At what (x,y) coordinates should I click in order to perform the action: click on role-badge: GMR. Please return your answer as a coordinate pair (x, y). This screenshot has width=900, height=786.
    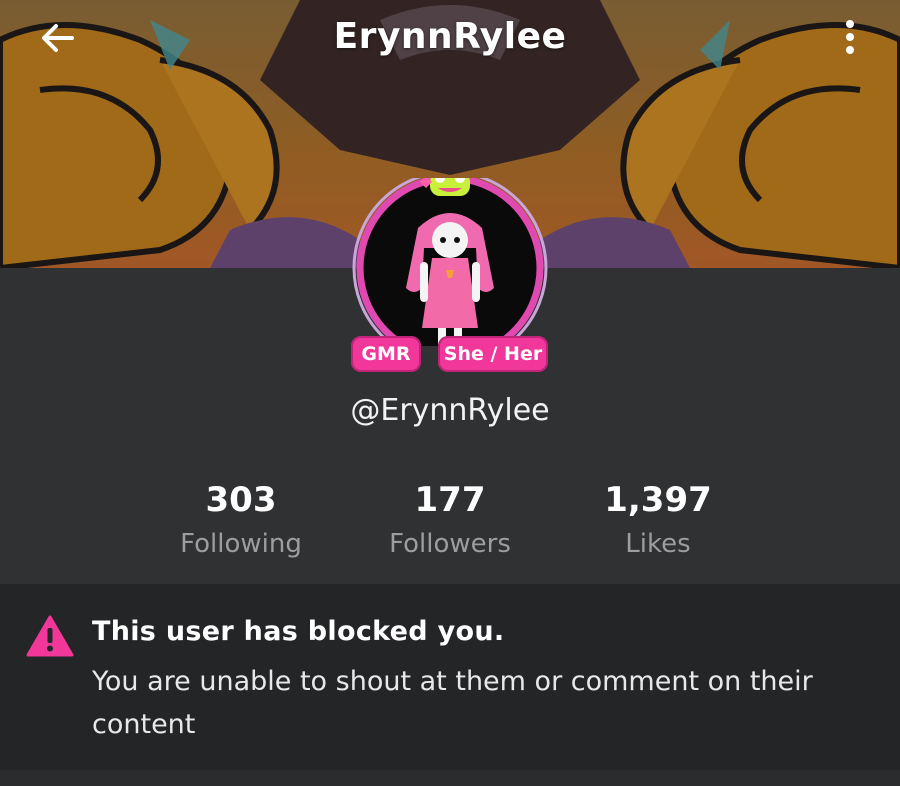
    Looking at the image, I should click on (386, 354).